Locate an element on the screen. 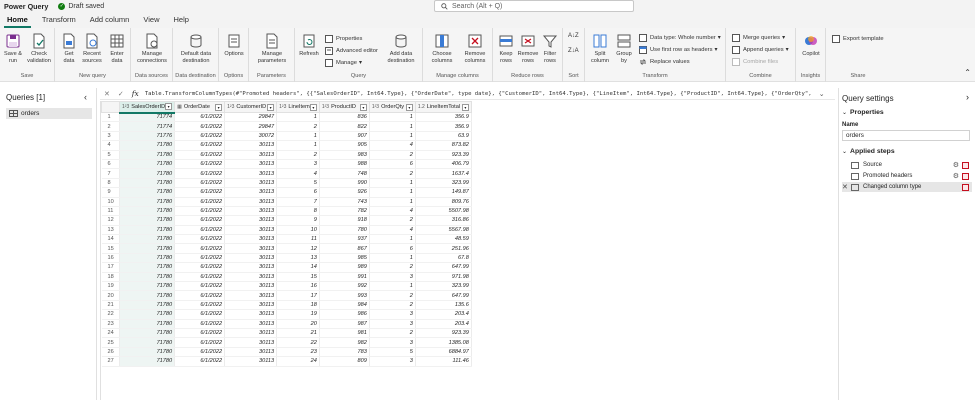  gear-icon: ⚙ is located at coordinates (956, 165).